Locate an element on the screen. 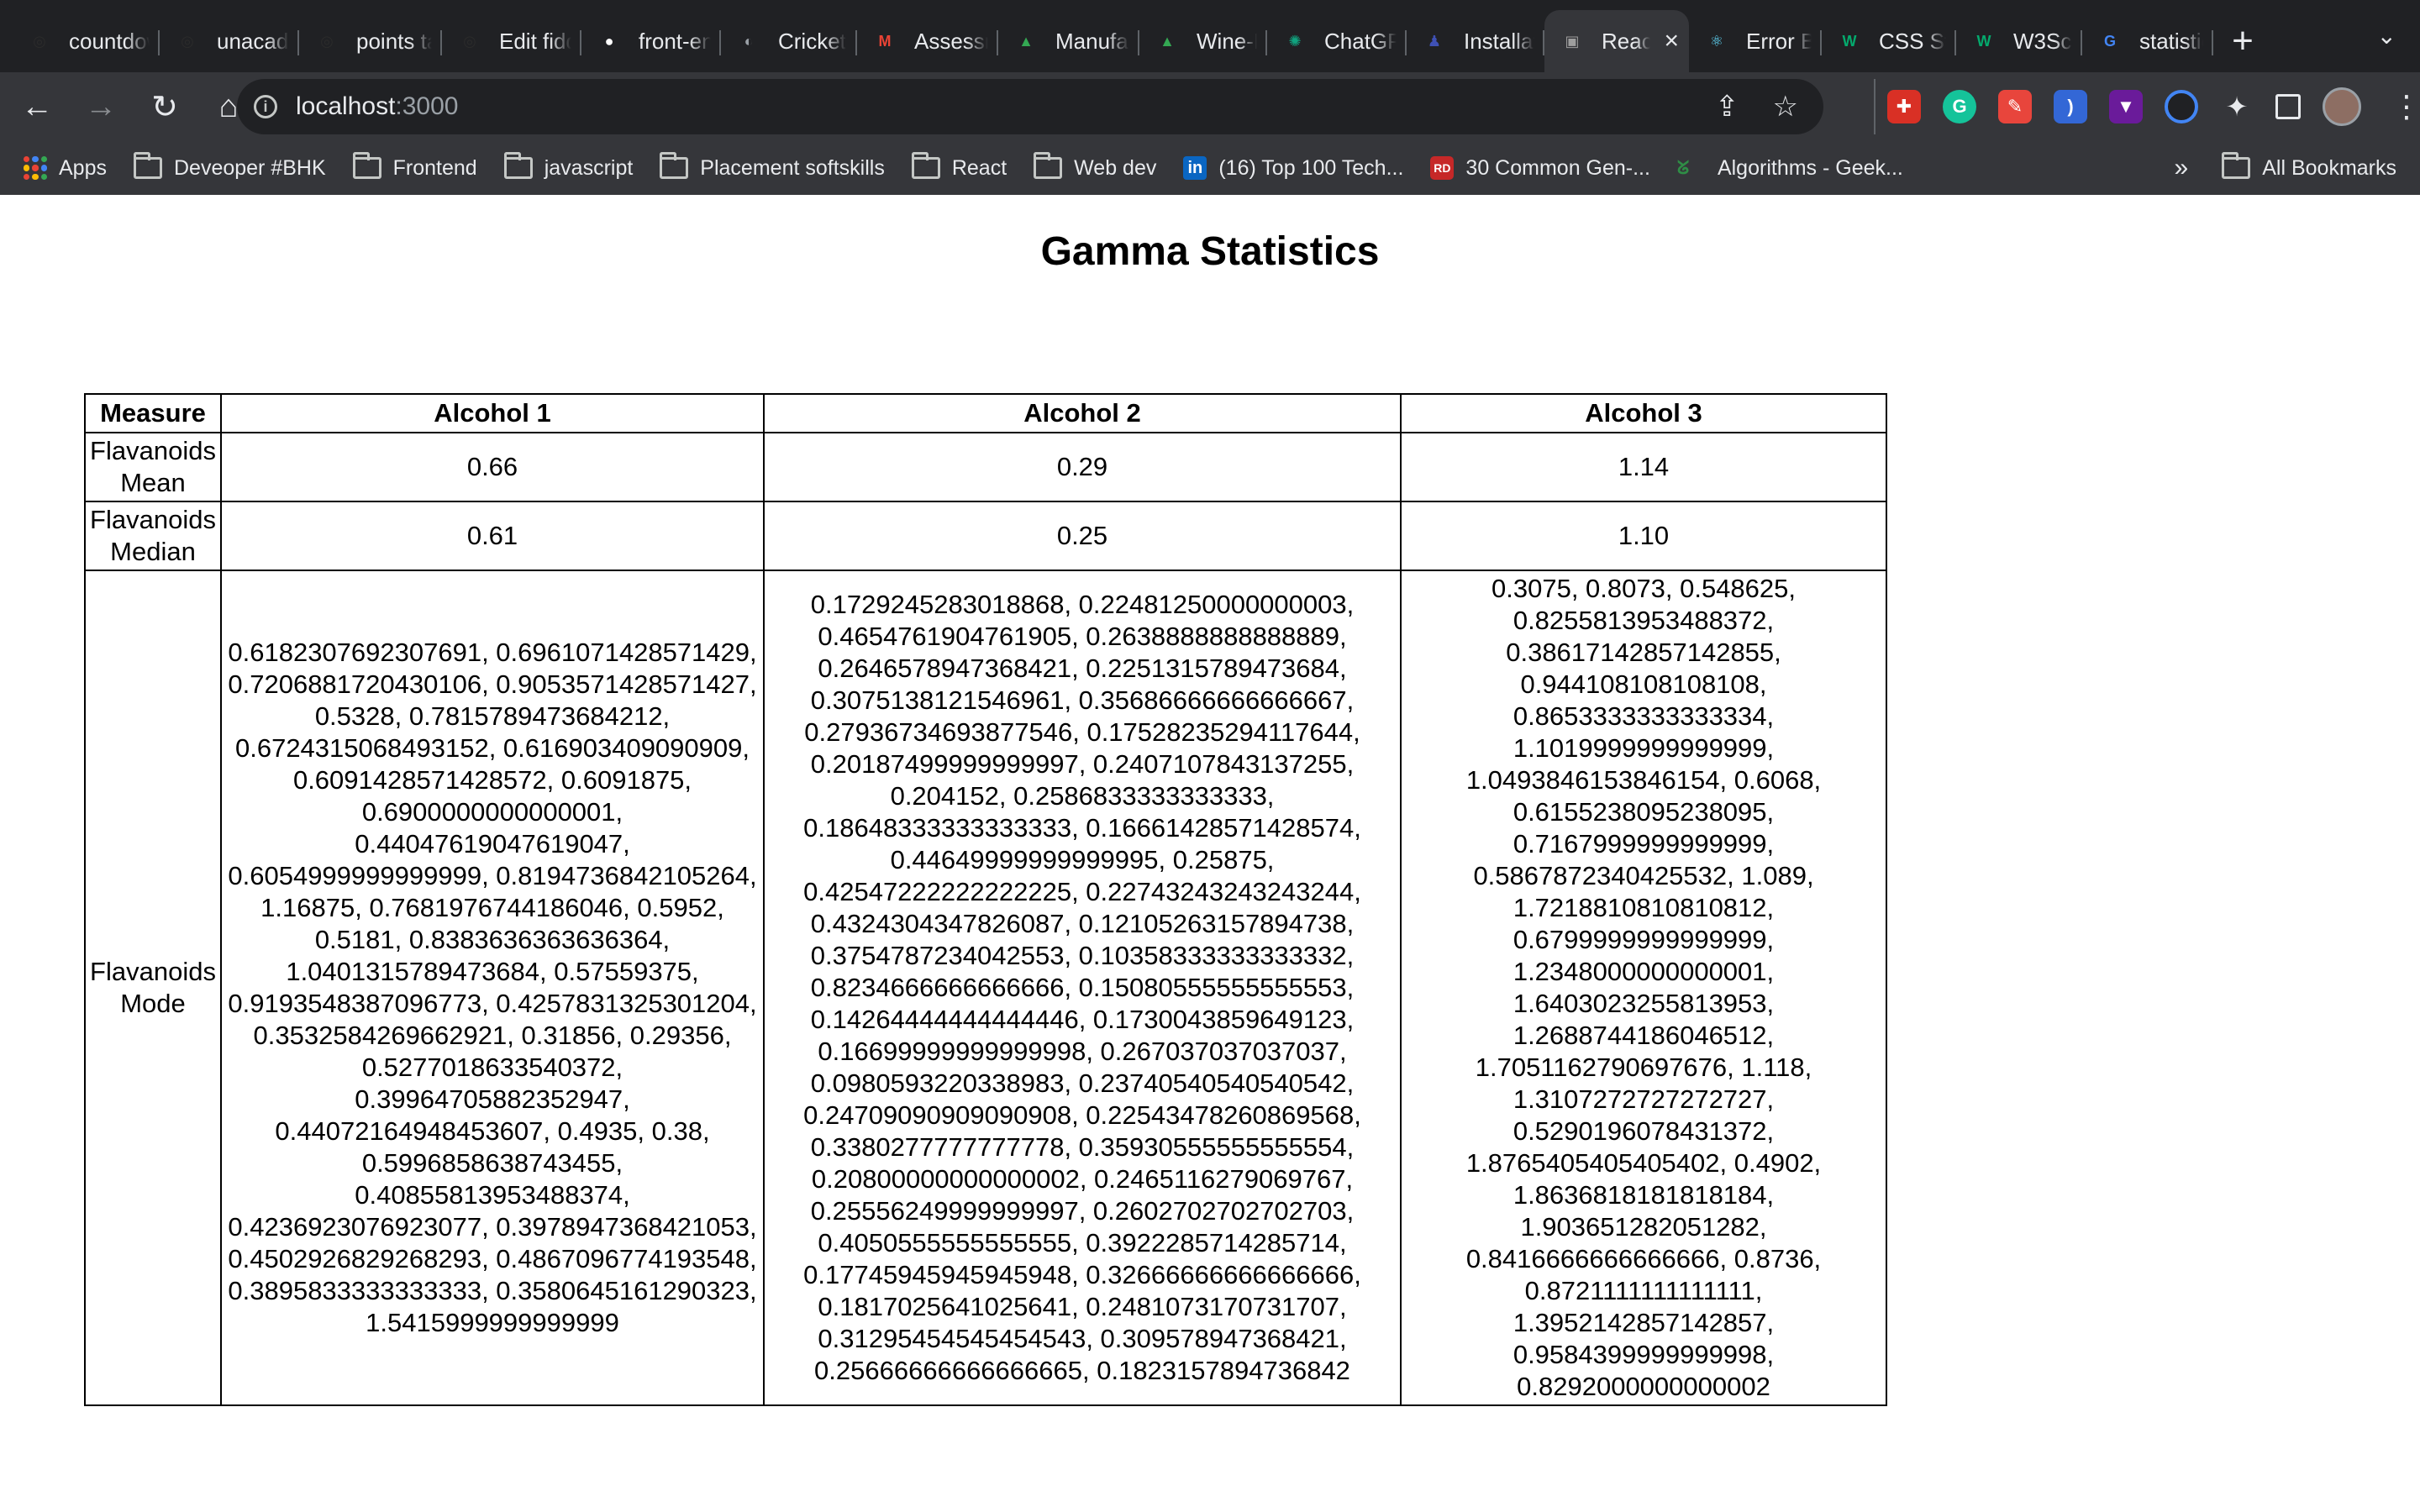 The width and height of the screenshot is (2420, 1512). back-button: ← is located at coordinates (37, 107).